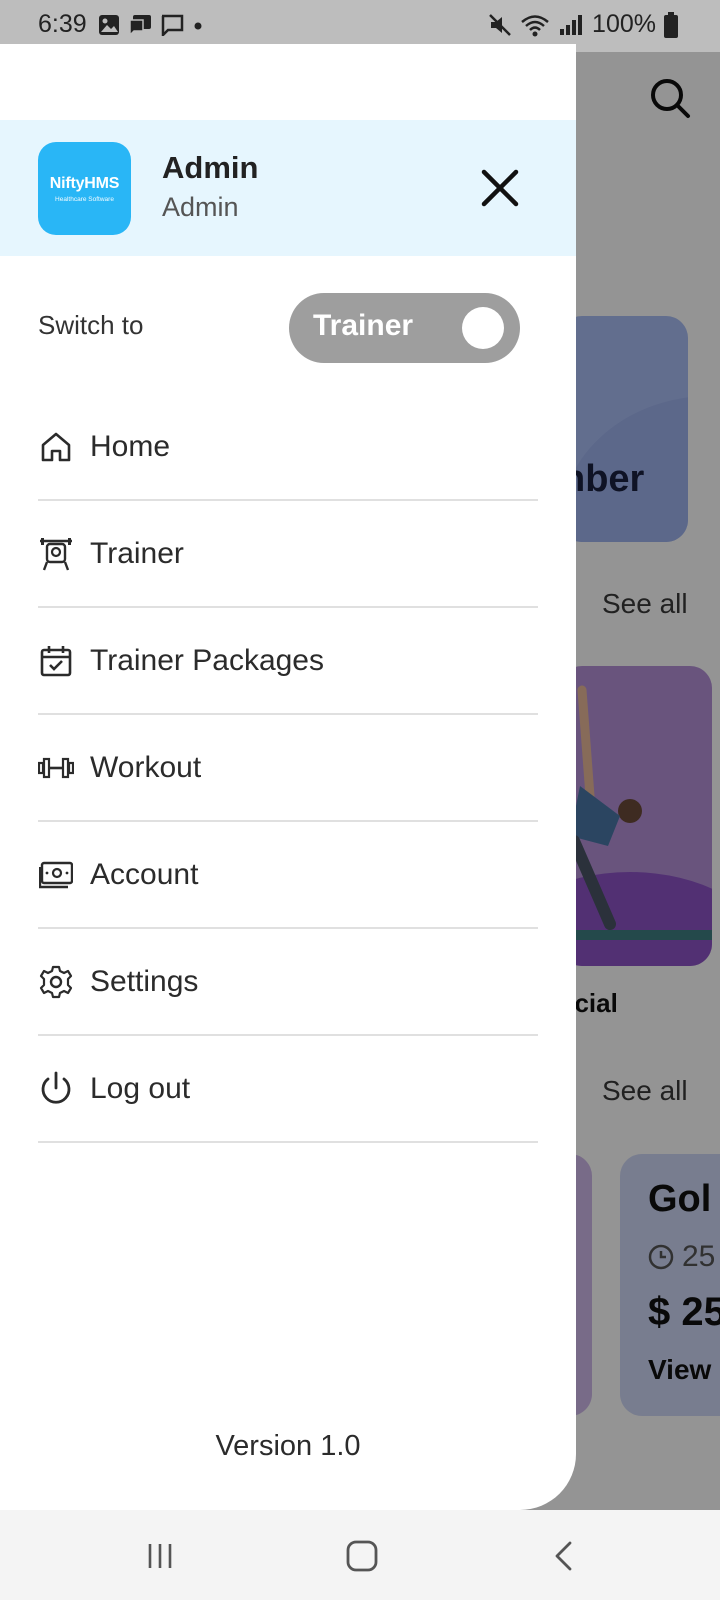 The image size is (720, 1600). Describe the element at coordinates (210, 167) in the screenshot. I see `profile-name: Admin` at that location.